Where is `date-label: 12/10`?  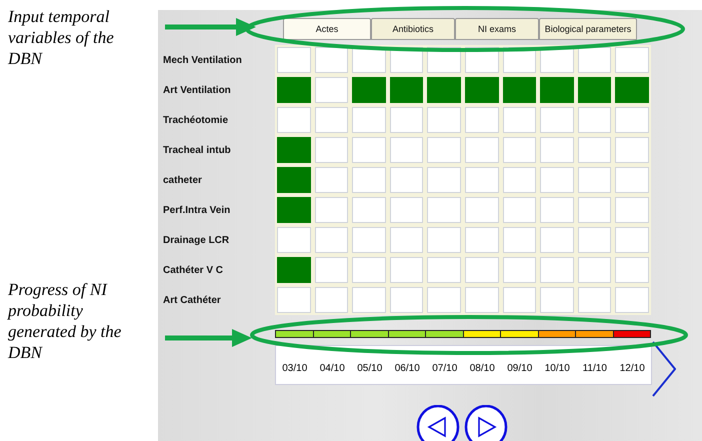
date-label: 12/10 is located at coordinates (632, 368).